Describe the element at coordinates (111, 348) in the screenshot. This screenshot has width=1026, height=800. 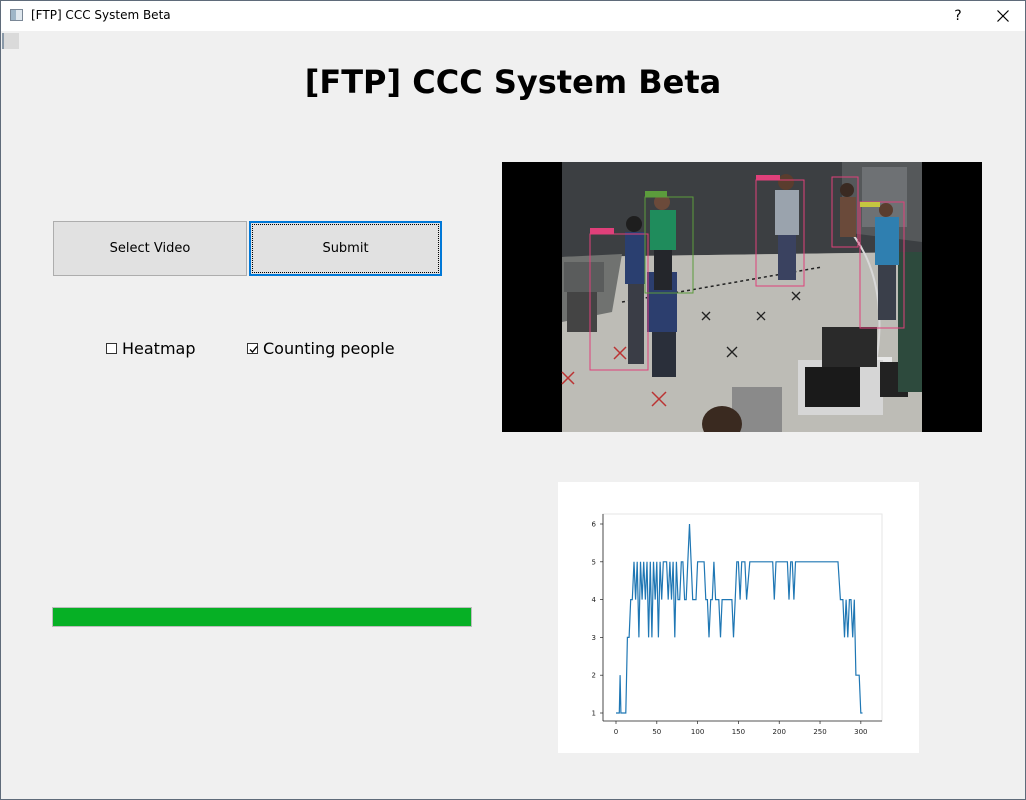
I see `heatmap-checkbox-box` at that location.